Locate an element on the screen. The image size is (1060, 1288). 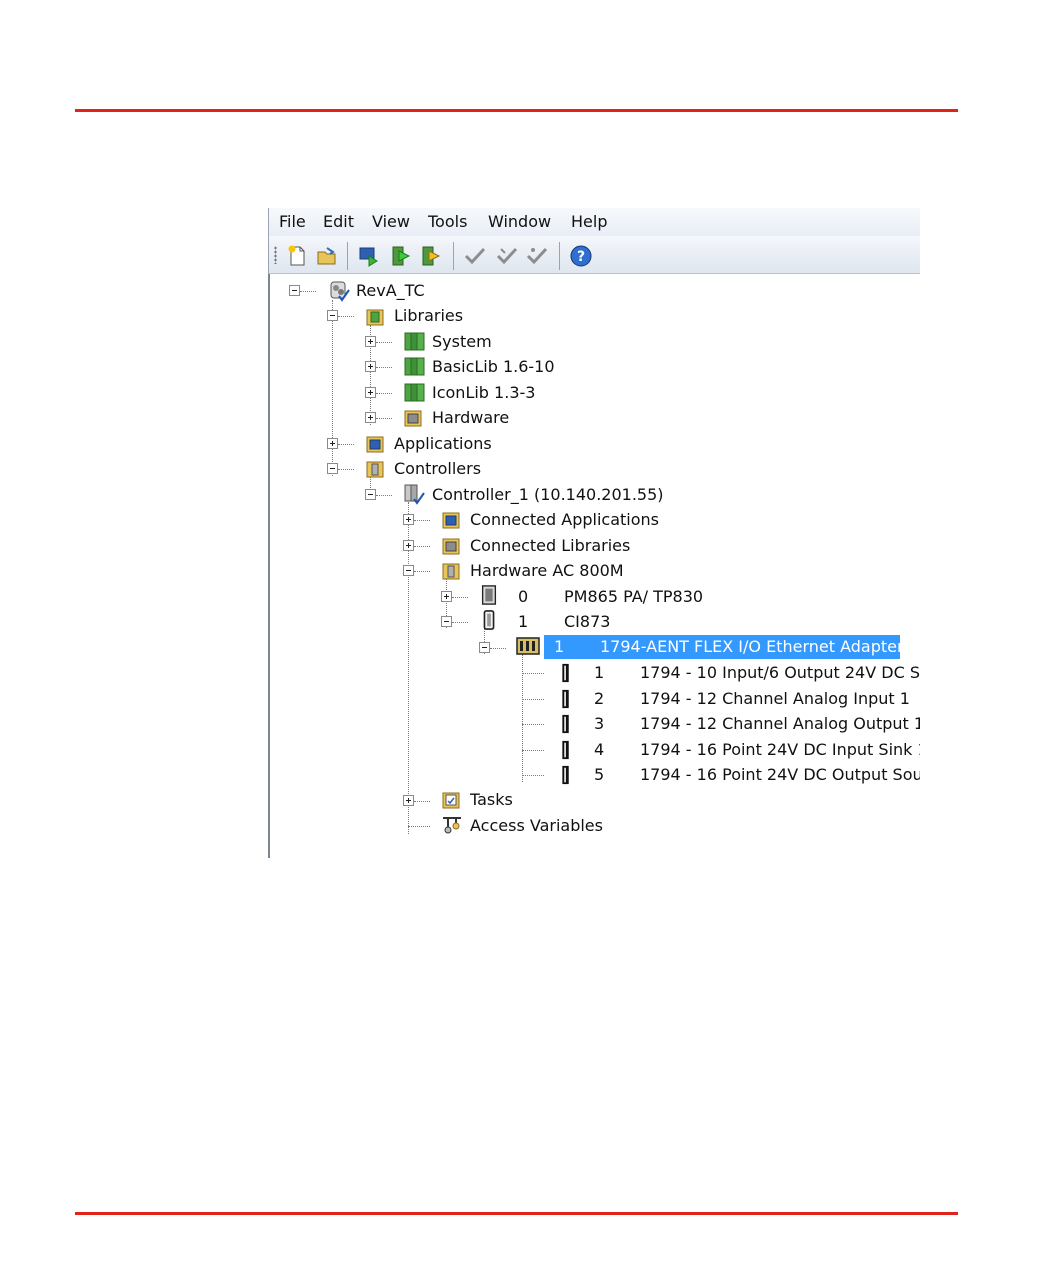
hardware-library-icon is located at coordinates (413, 418).